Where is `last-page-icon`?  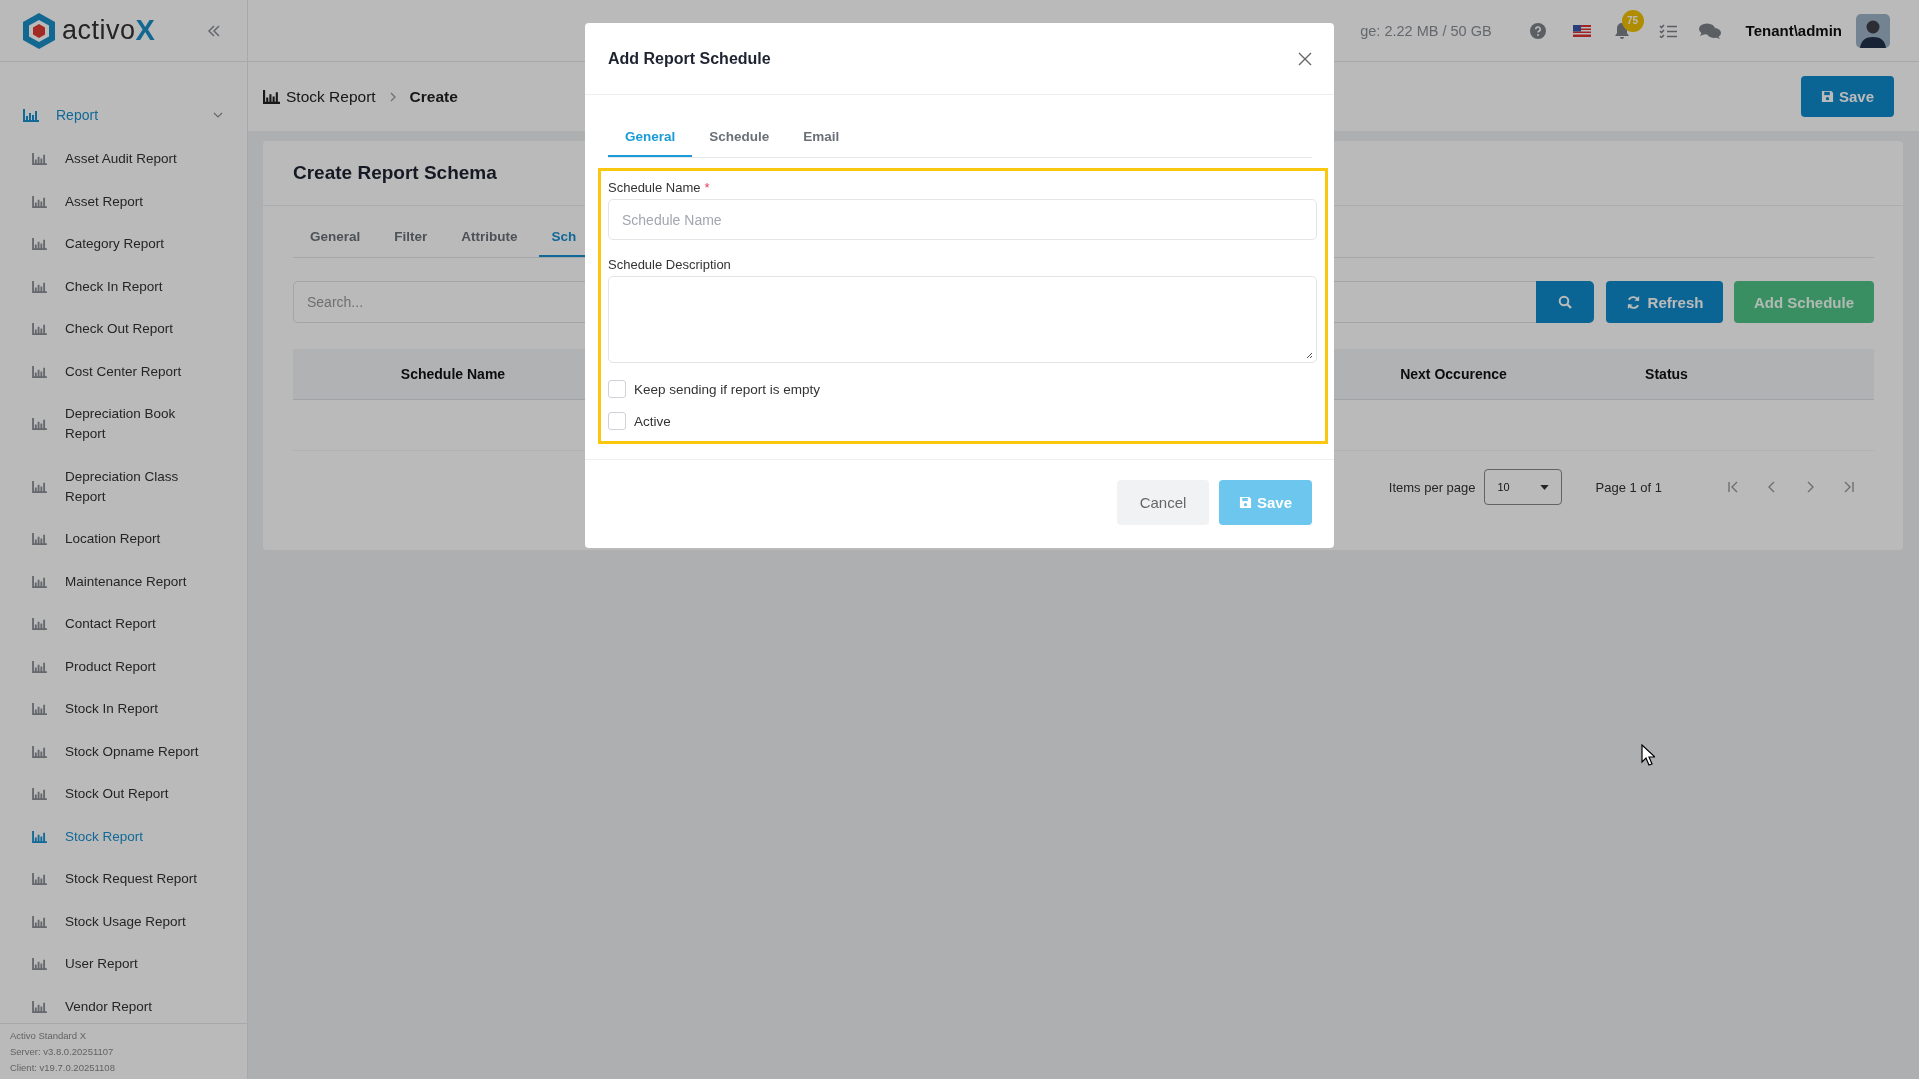 last-page-icon is located at coordinates (1848, 487).